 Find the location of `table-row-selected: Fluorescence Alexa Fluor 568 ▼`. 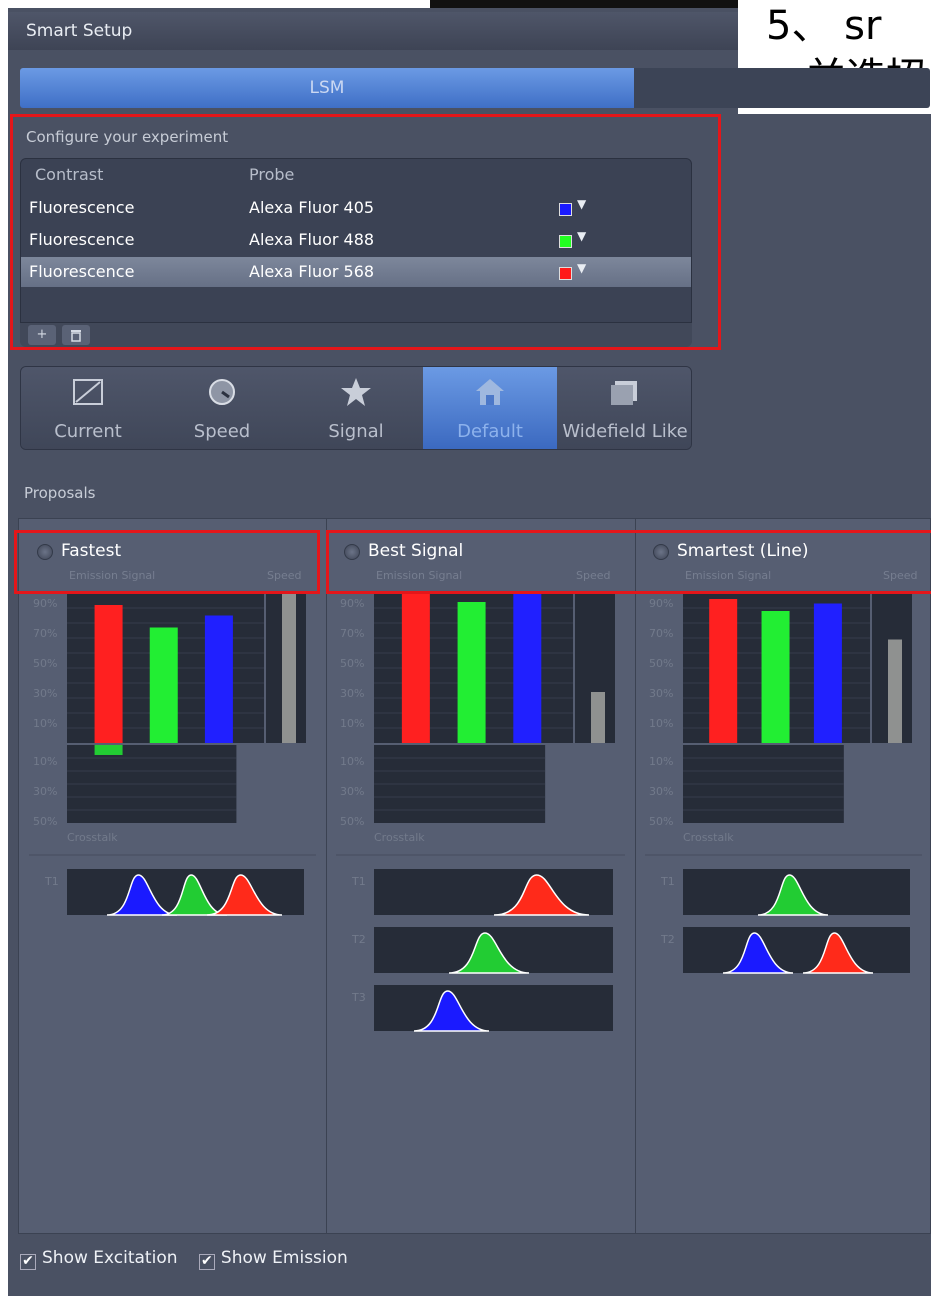

table-row-selected: Fluorescence Alexa Fluor 568 ▼ is located at coordinates (356, 272).